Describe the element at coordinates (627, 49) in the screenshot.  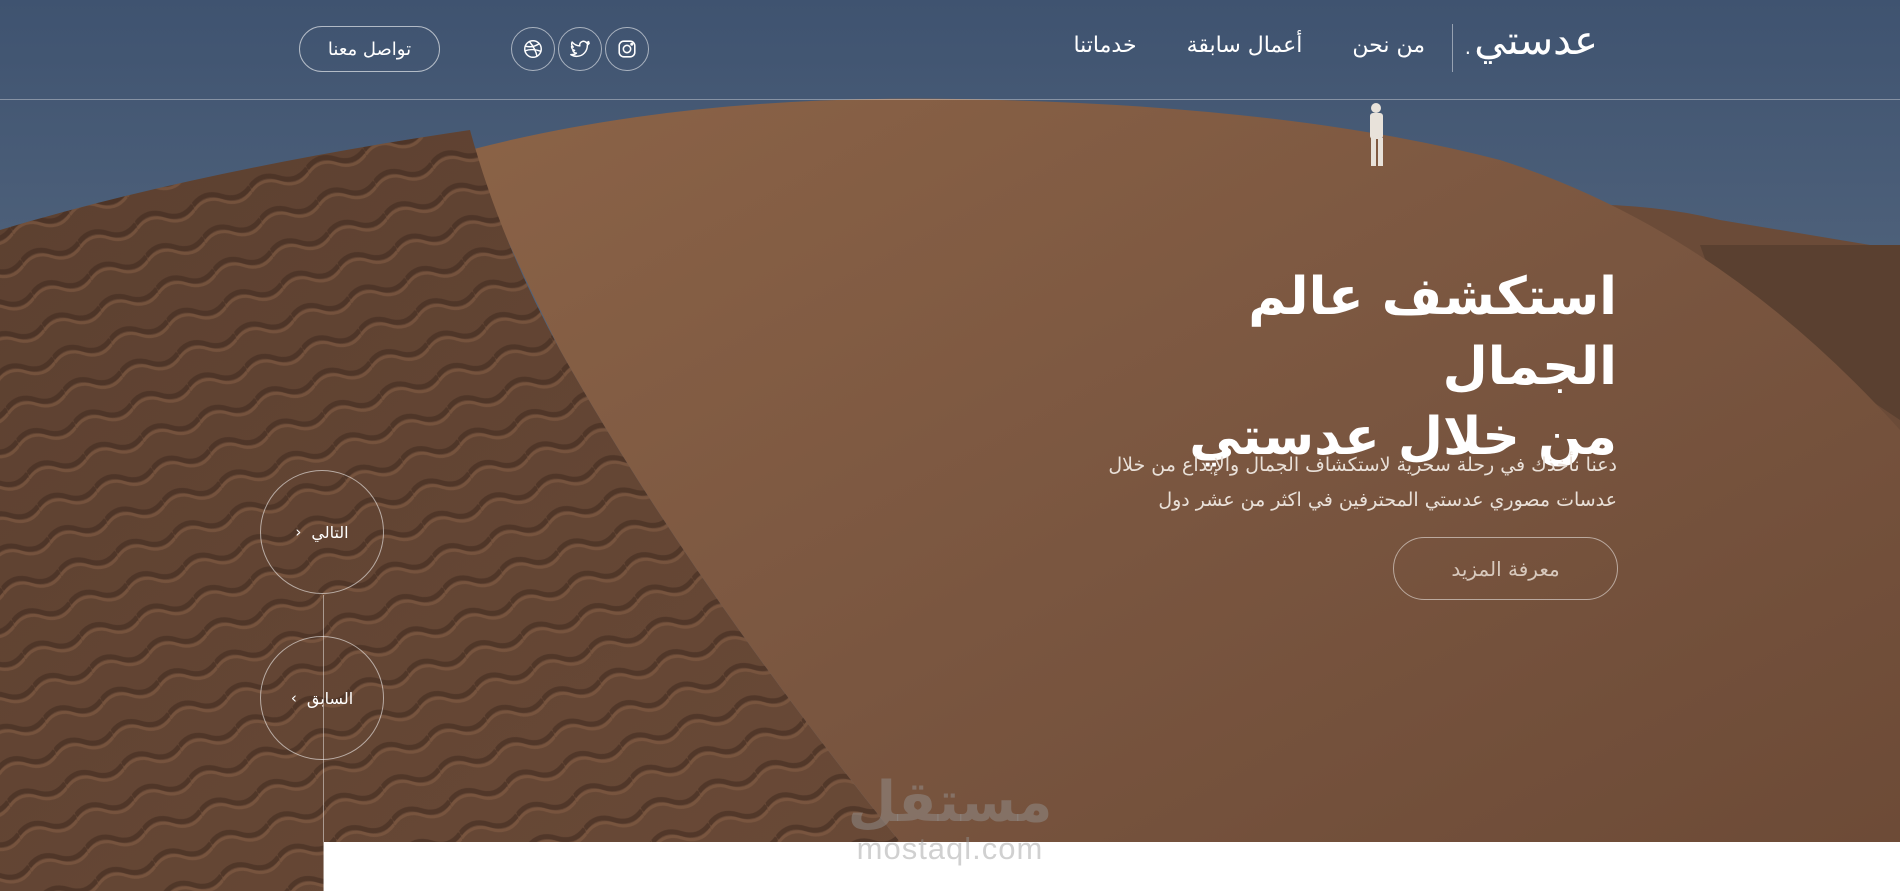
I see `instagram-icon` at that location.